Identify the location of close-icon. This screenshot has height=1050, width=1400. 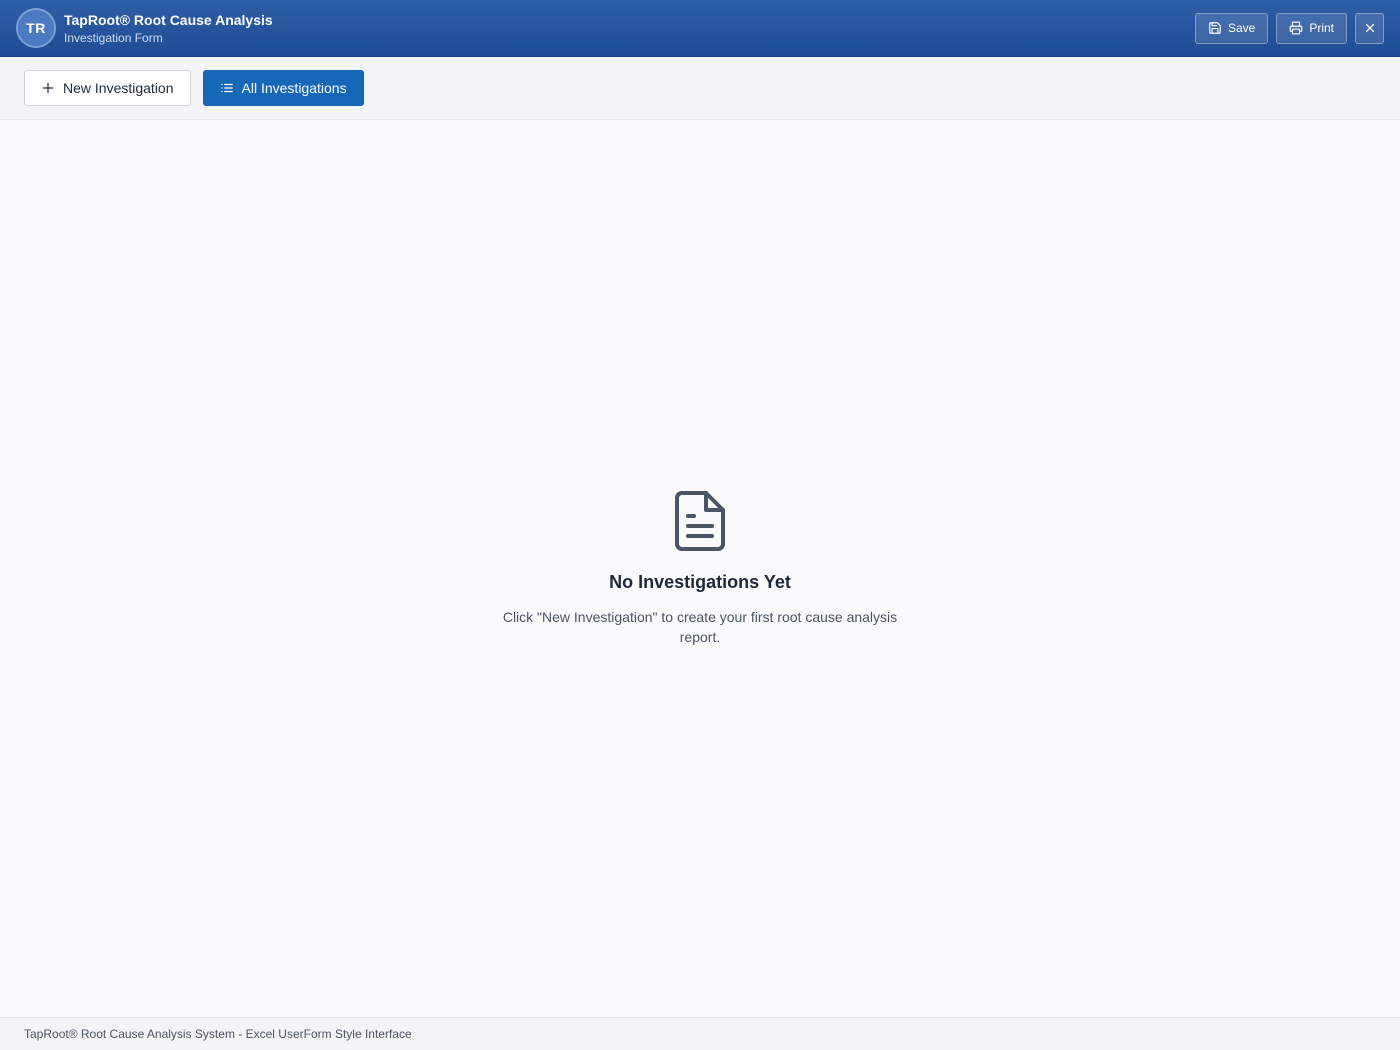
(1369, 28).